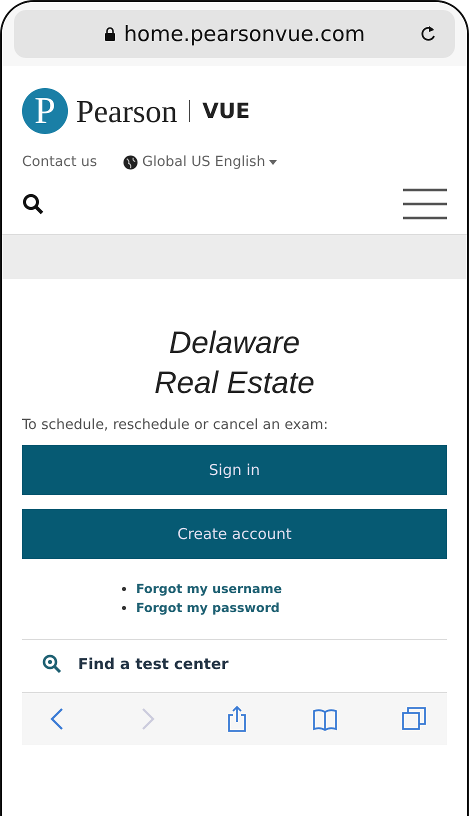  Describe the element at coordinates (209, 588) in the screenshot. I see `forgot-link: Forgot my username` at that location.